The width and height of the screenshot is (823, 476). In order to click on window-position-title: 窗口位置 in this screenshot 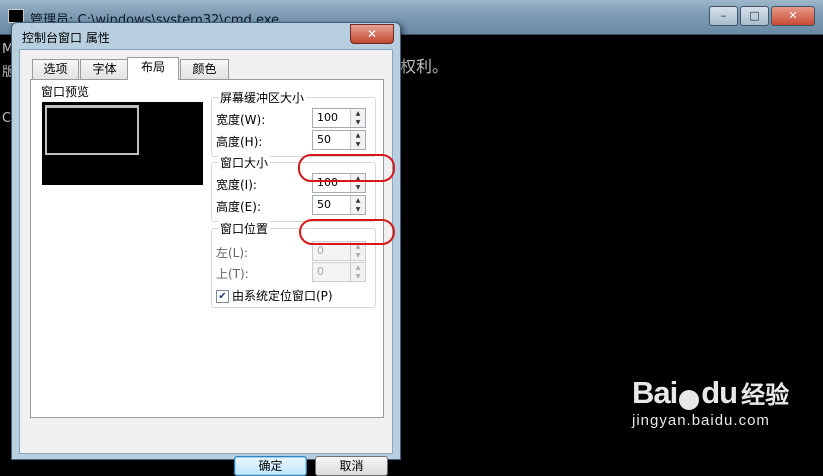, I will do `click(244, 228)`.